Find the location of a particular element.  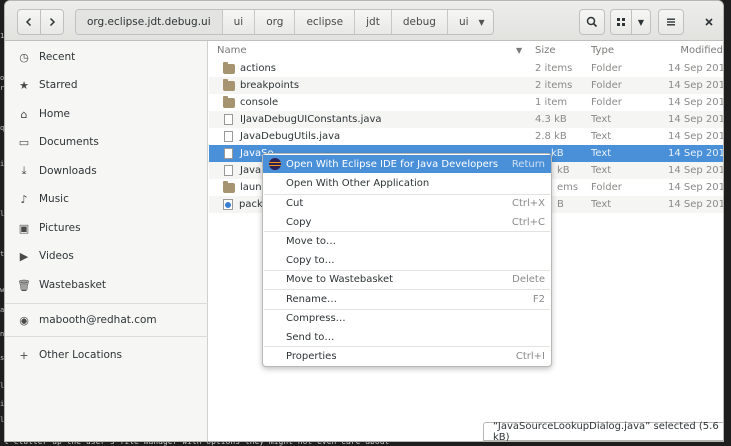

chevron-down-icon: ▼ is located at coordinates (481, 22).